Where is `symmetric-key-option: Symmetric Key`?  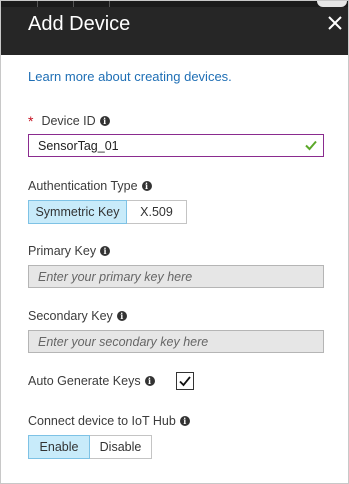 symmetric-key-option: Symmetric Key is located at coordinates (77, 212).